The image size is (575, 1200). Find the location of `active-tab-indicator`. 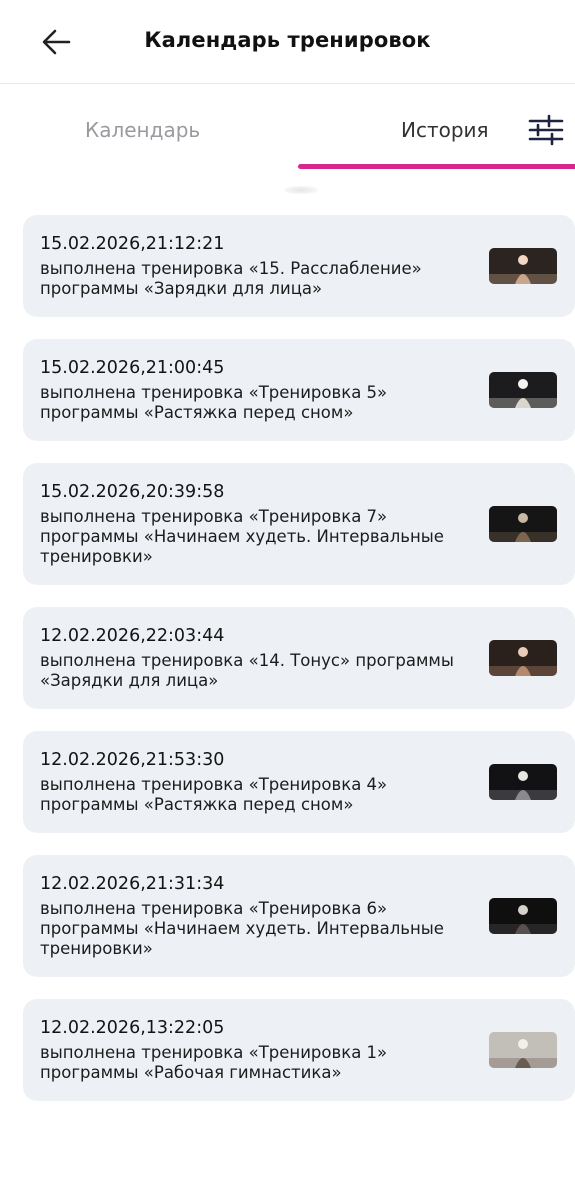

active-tab-indicator is located at coordinates (436, 166).